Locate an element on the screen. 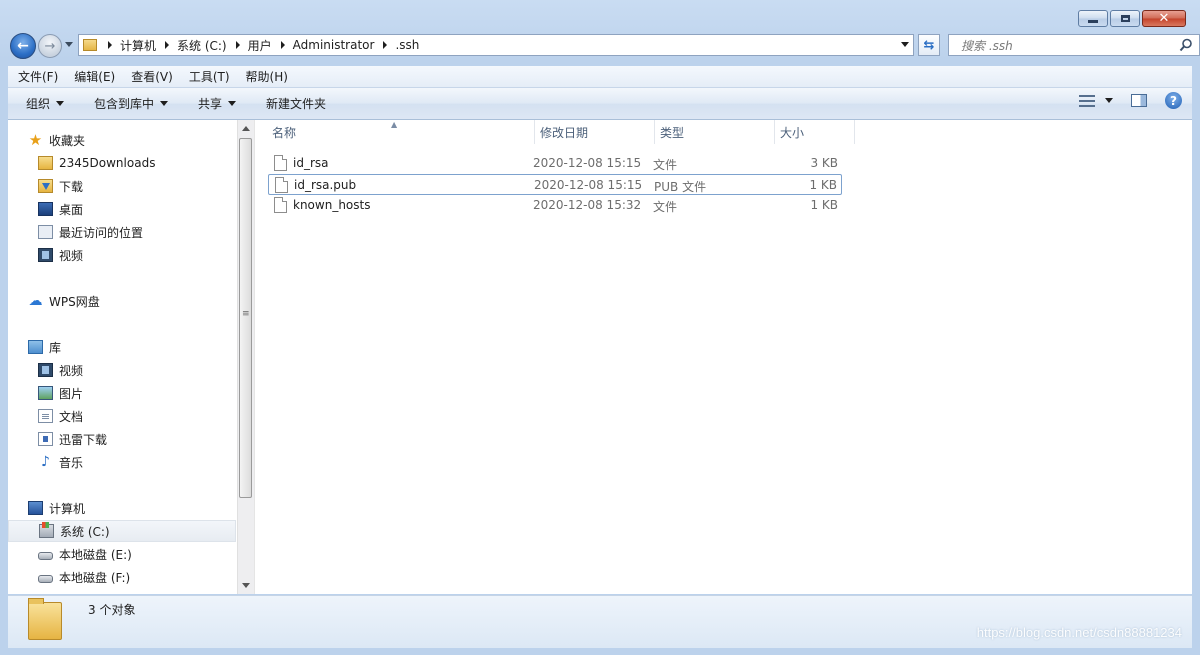 The width and height of the screenshot is (1200, 655). nav-2345downloads: 2345Downloads is located at coordinates (122, 163).